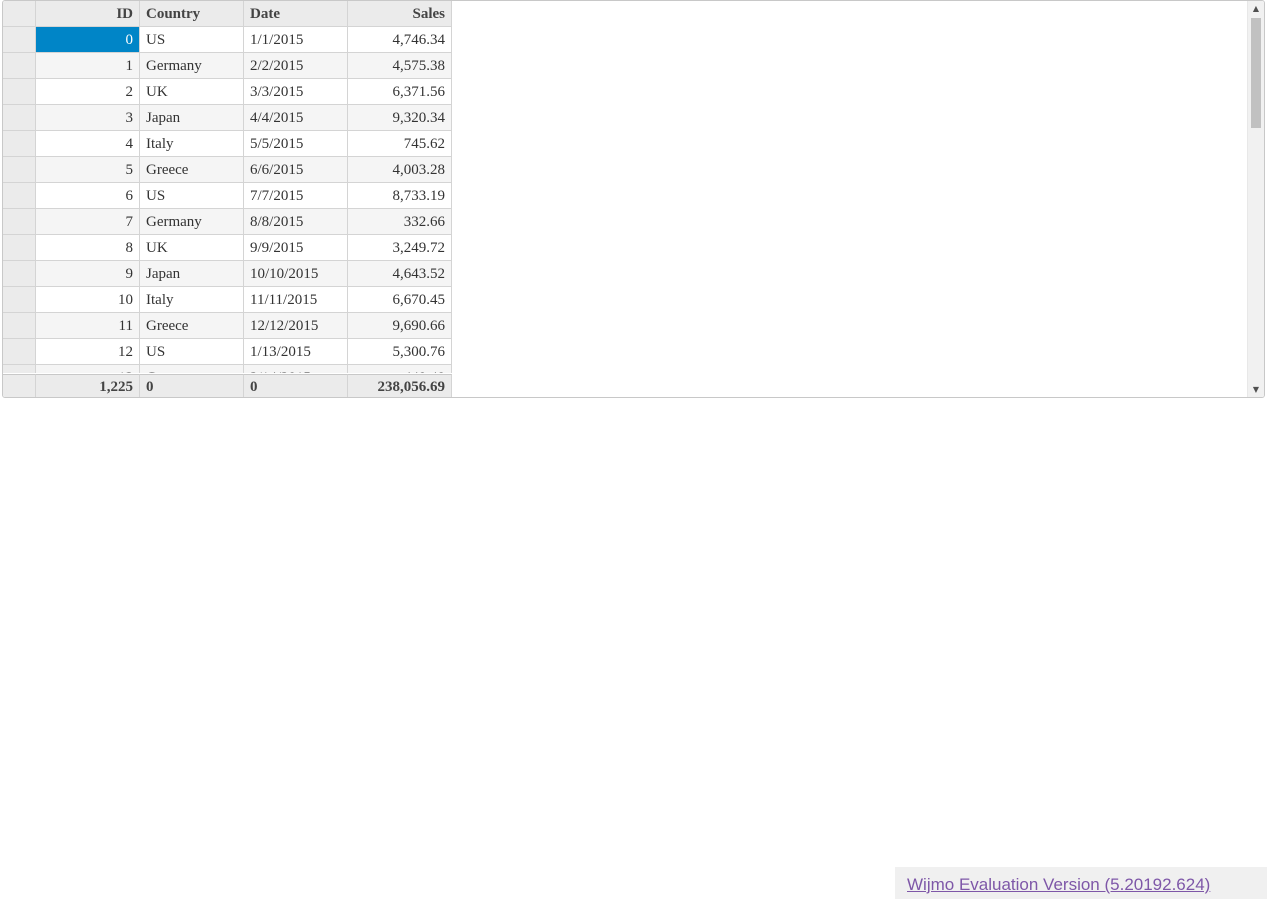 The width and height of the screenshot is (1267, 904). What do you see at coordinates (88, 352) in the screenshot?
I see `cell-id: 12` at bounding box center [88, 352].